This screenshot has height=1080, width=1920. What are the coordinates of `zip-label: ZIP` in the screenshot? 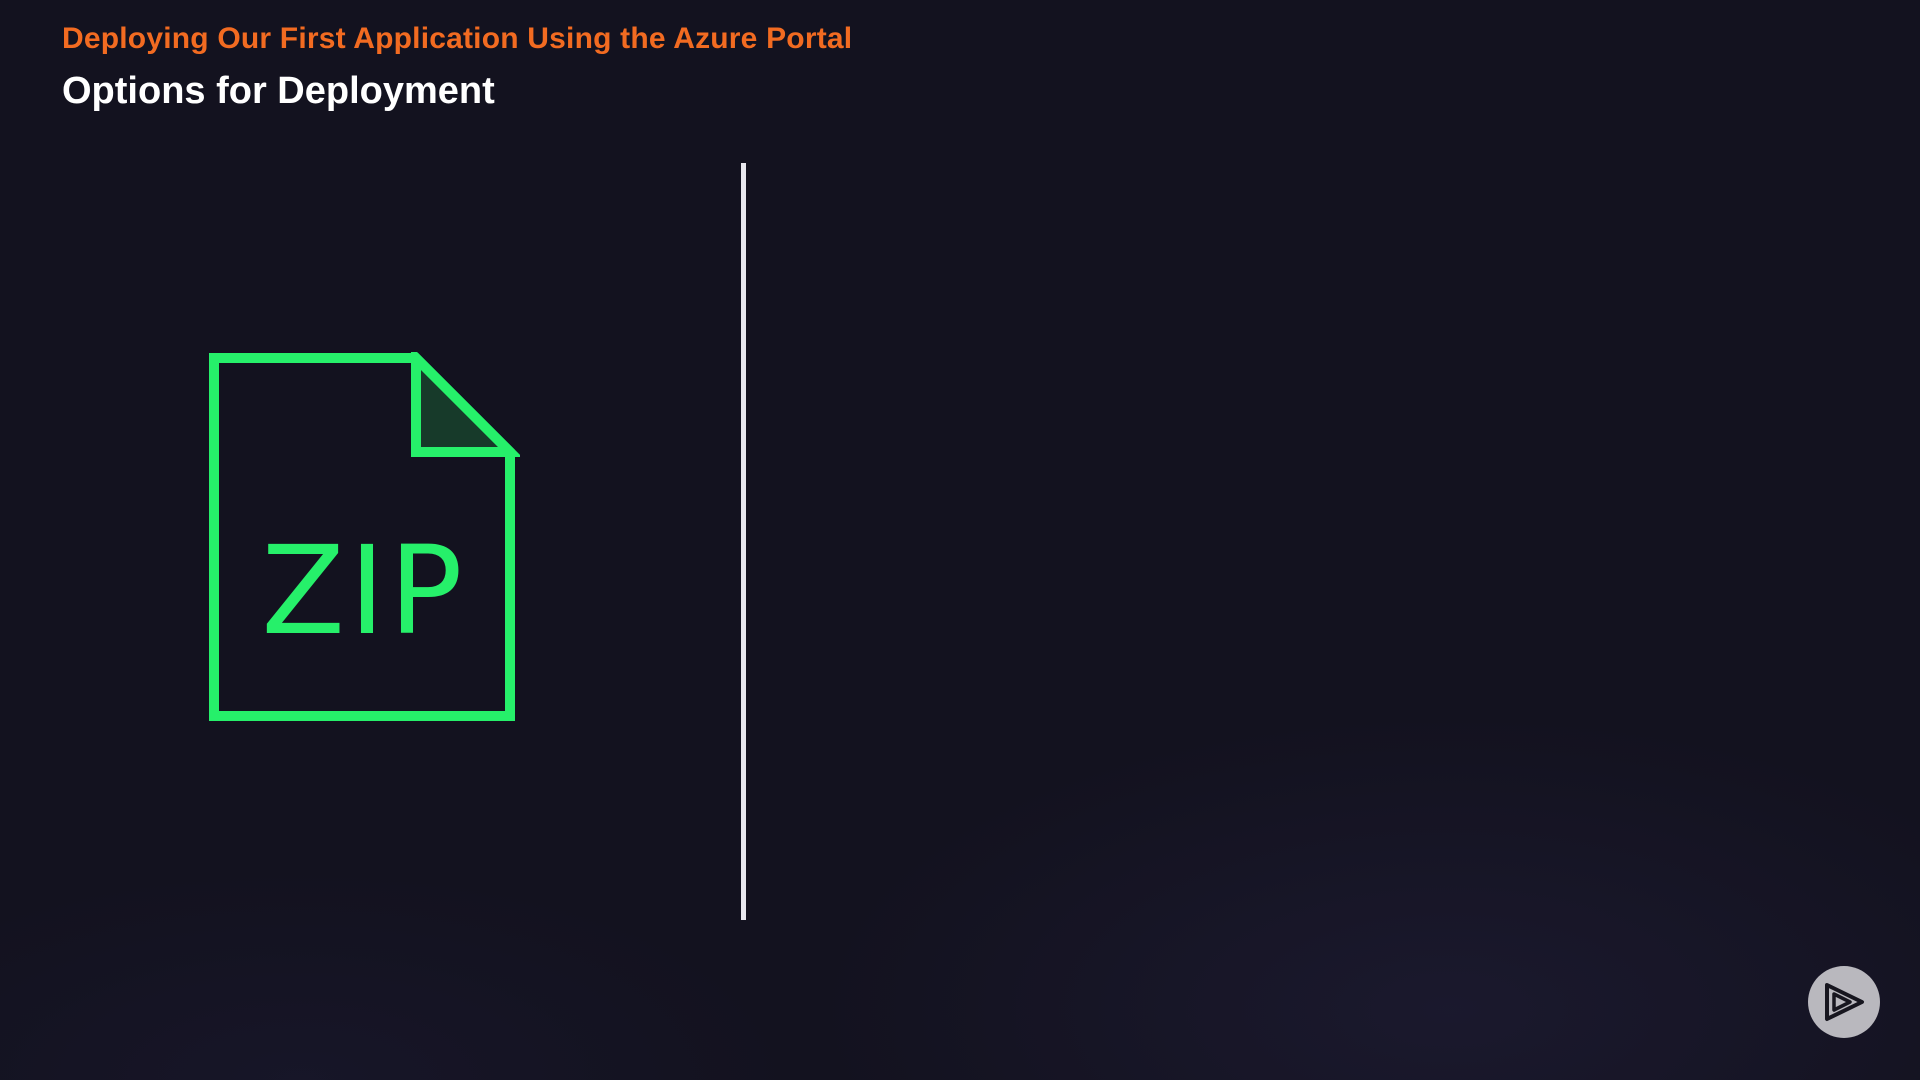 It's located at (364, 591).